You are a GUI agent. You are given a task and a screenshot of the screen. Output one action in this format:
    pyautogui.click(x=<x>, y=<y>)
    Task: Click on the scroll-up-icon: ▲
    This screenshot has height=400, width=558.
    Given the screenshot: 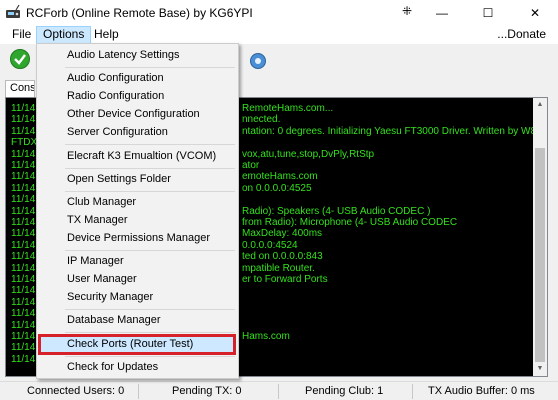 What is the action you would take?
    pyautogui.click(x=540, y=105)
    